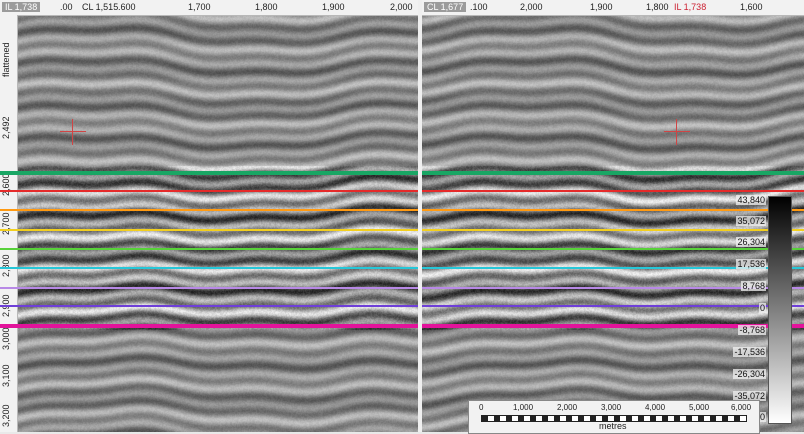  What do you see at coordinates (266, 7) in the screenshot?
I see `top-tick-left: 1,800` at bounding box center [266, 7].